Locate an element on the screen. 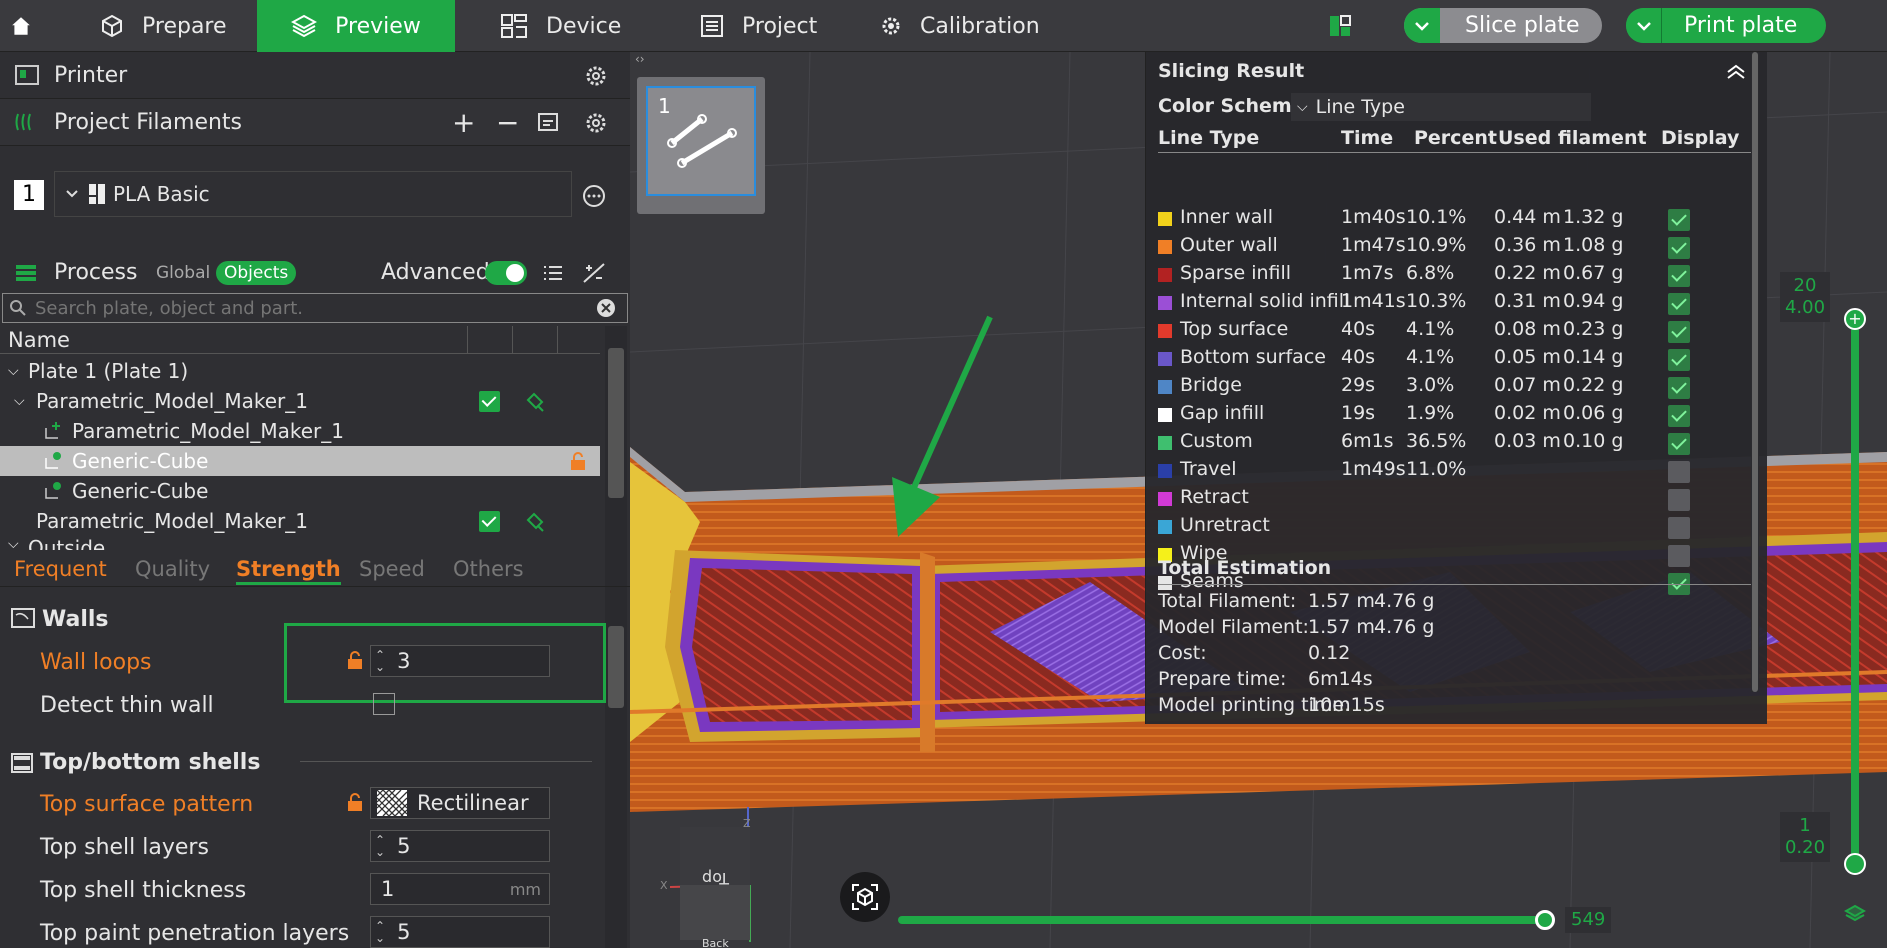  shells-icon is located at coordinates (22, 763).